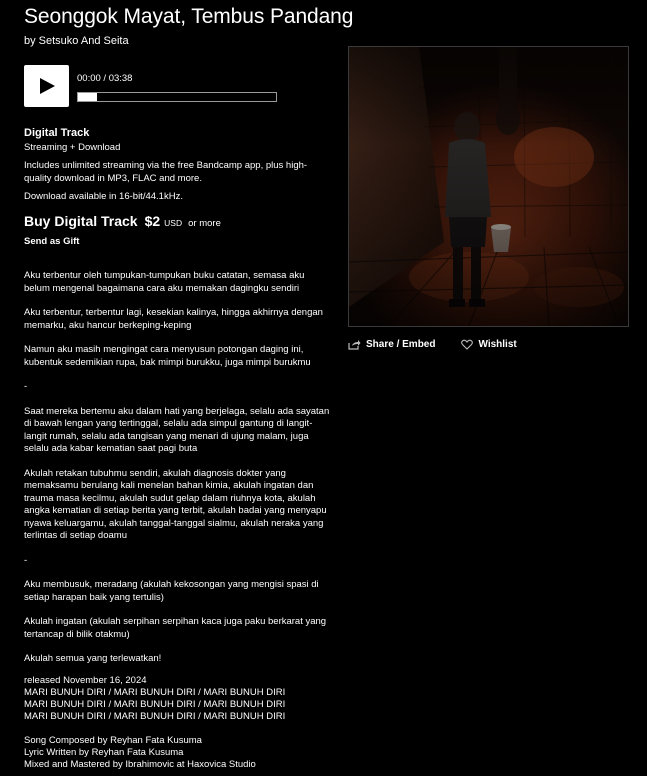  Describe the element at coordinates (51, 241) in the screenshot. I see `send-as-gift-link: Send as Gift` at that location.